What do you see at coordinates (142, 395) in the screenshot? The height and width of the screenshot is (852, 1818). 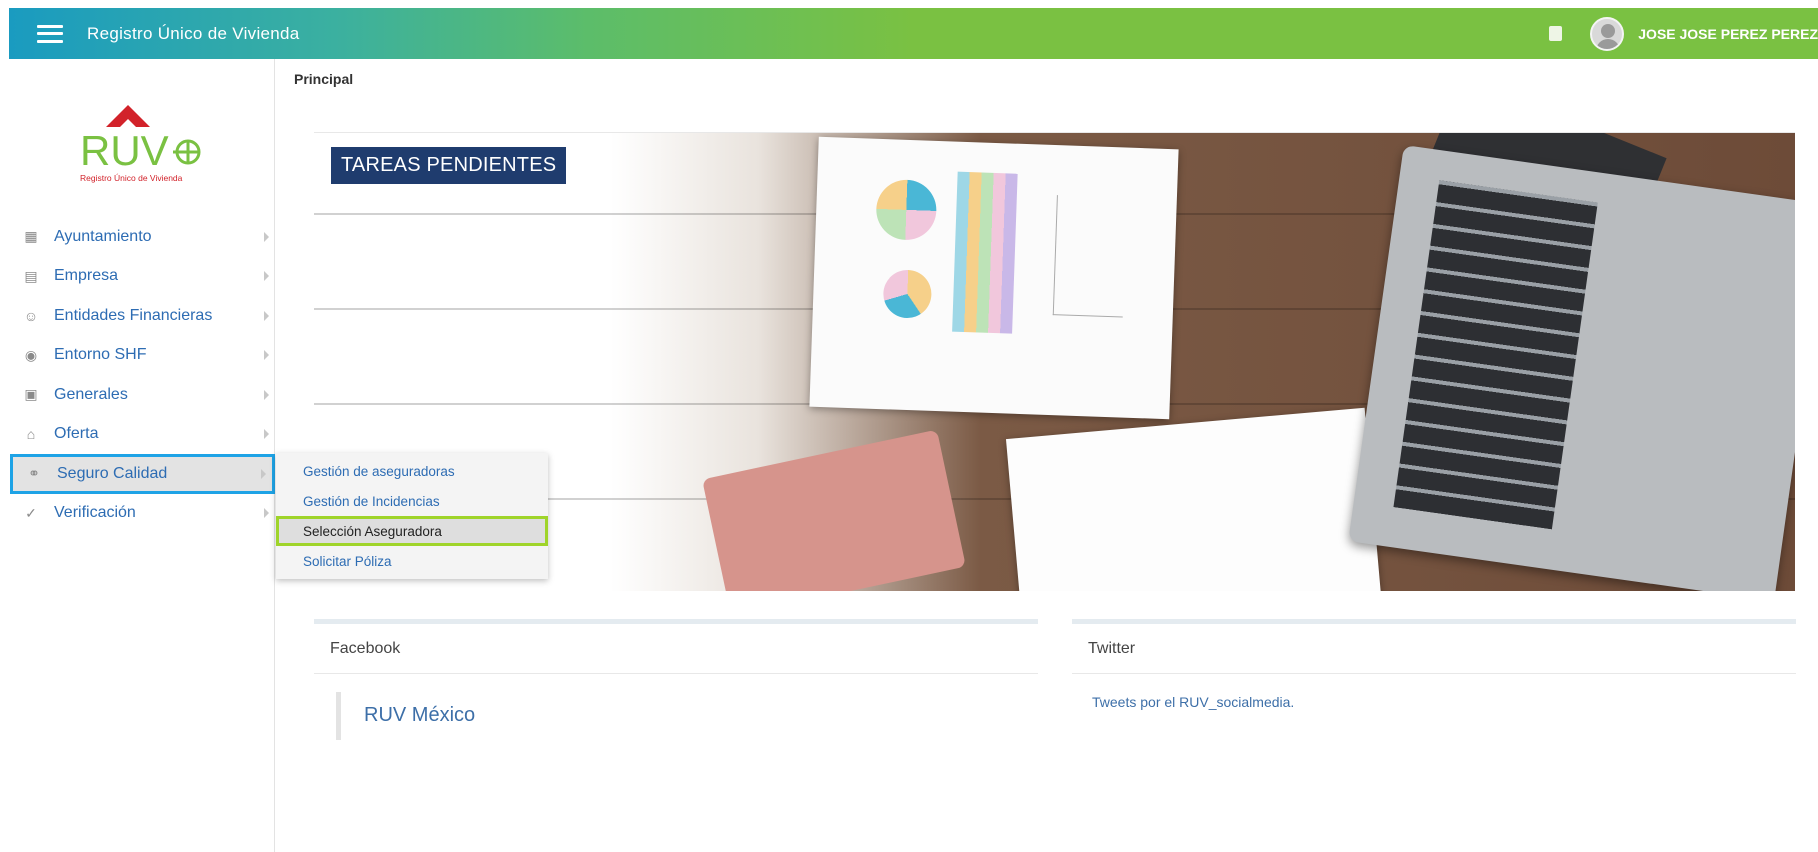 I see `sidebar-item-generales: ▣ Generales` at bounding box center [142, 395].